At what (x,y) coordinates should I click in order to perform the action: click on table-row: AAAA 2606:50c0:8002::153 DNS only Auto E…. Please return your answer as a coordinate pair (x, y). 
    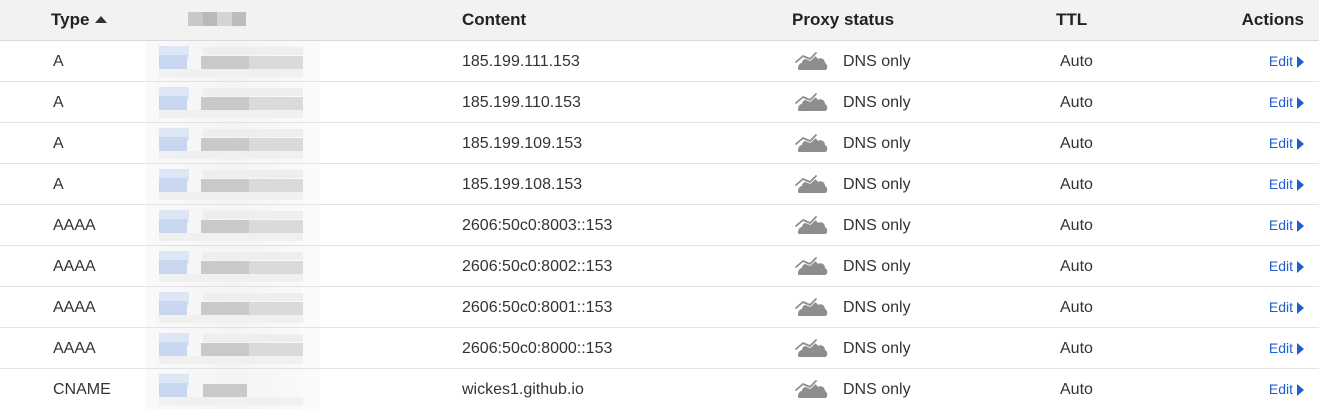
    Looking at the image, I should click on (659, 266).